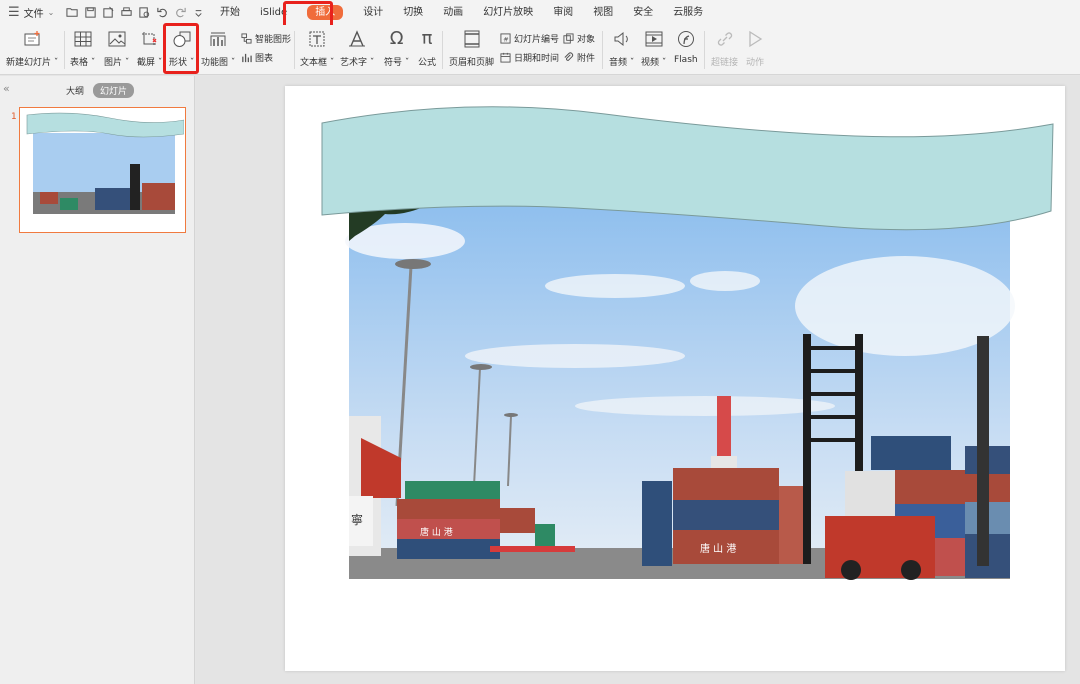 Image resolution: width=1080 pixels, height=684 pixels. Describe the element at coordinates (273, 40) in the screenshot. I see `smart-art-label: 智能图形` at that location.